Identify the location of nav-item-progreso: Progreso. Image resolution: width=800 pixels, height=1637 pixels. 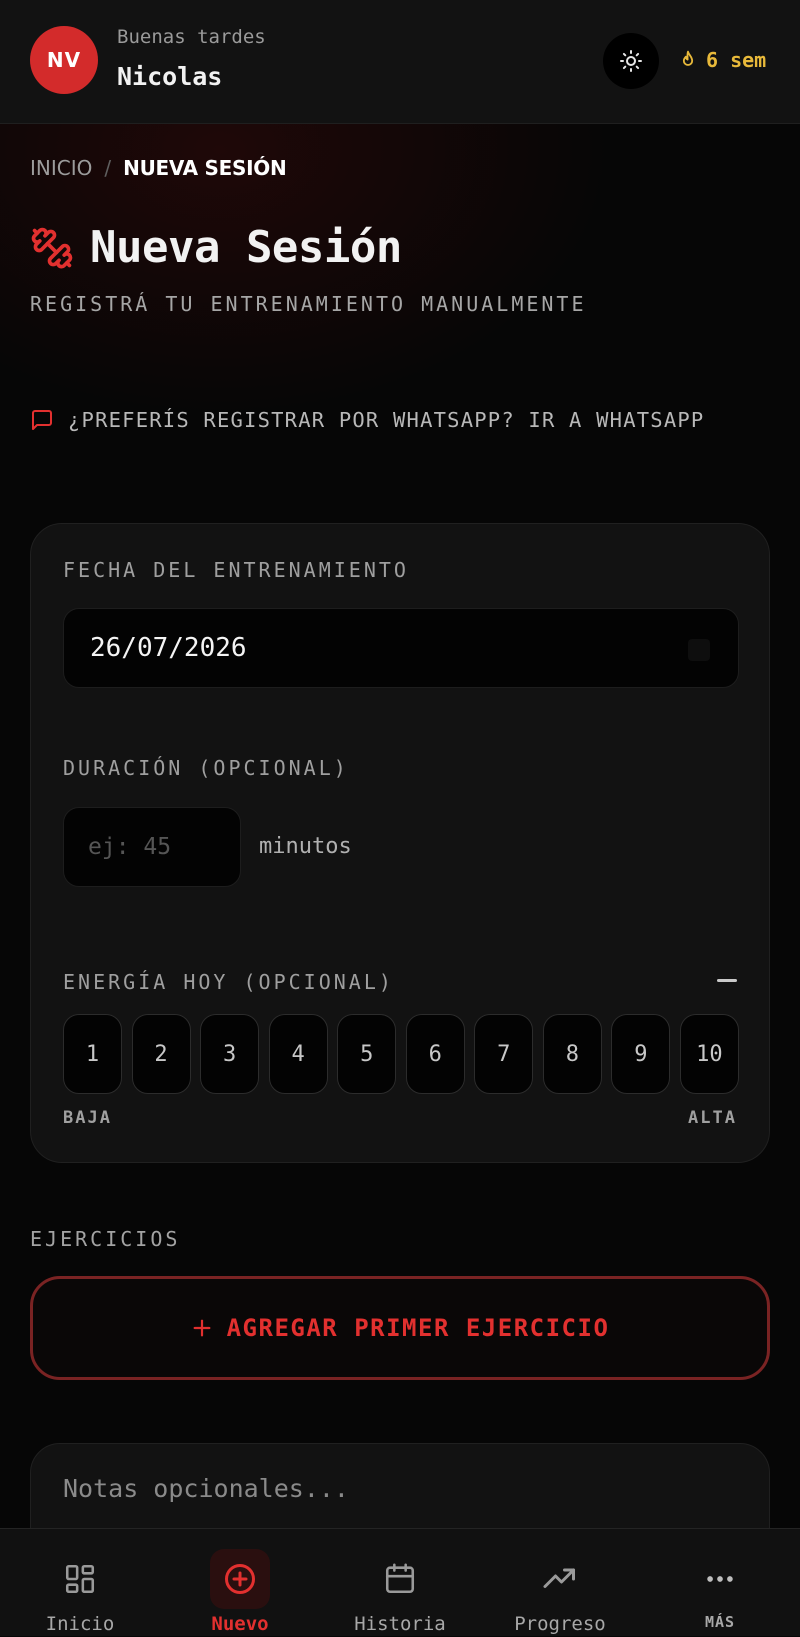
(560, 1583).